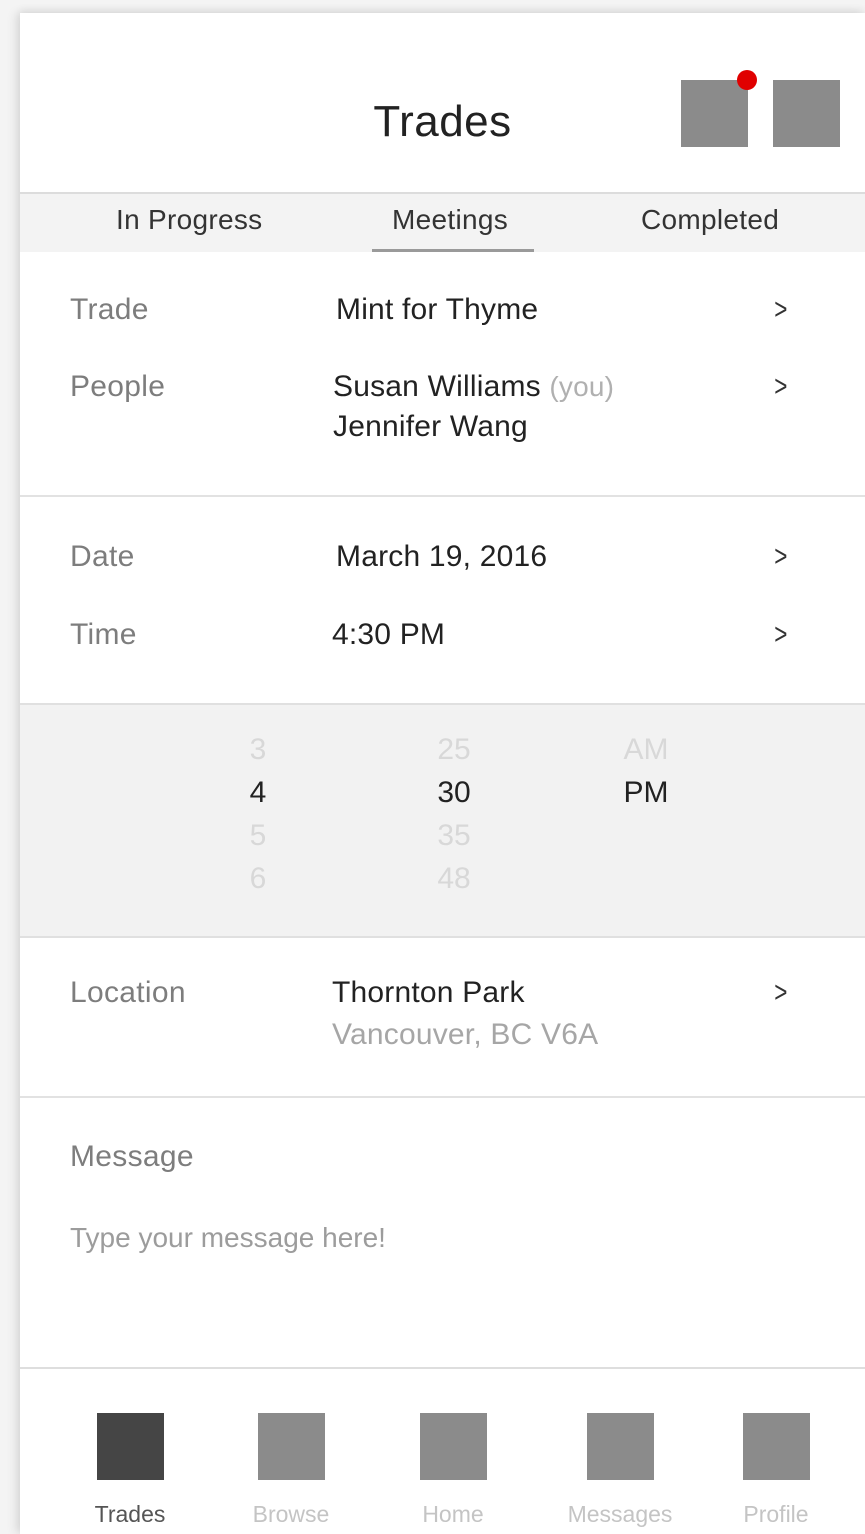  What do you see at coordinates (620, 1446) in the screenshot?
I see `messages-icon` at bounding box center [620, 1446].